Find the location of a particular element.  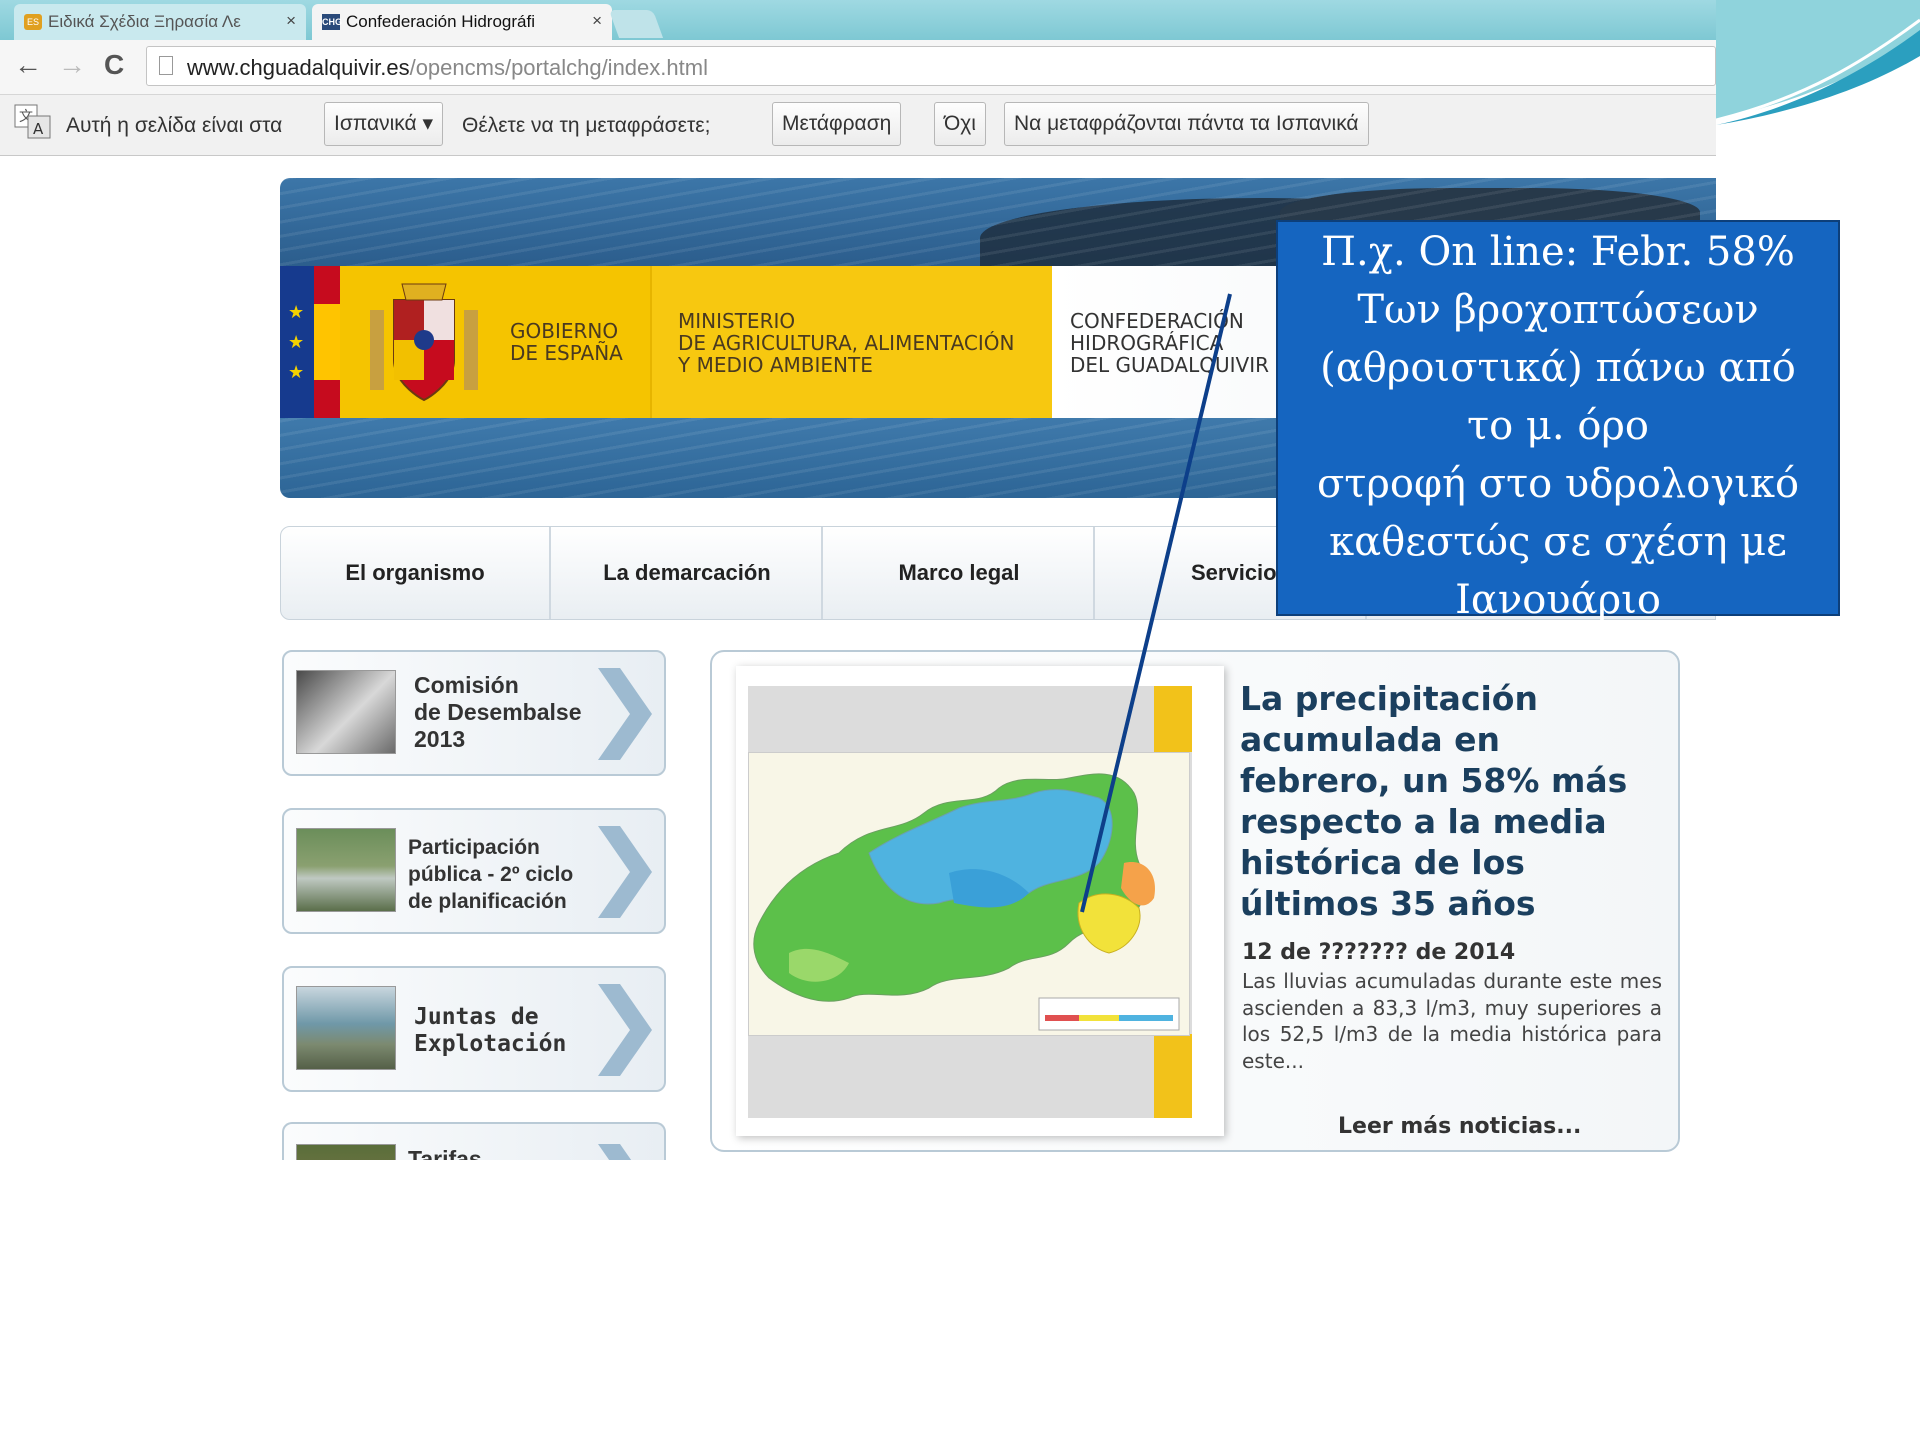

callout-line: Των βροχοπτώσεων is located at coordinates (1558, 310).